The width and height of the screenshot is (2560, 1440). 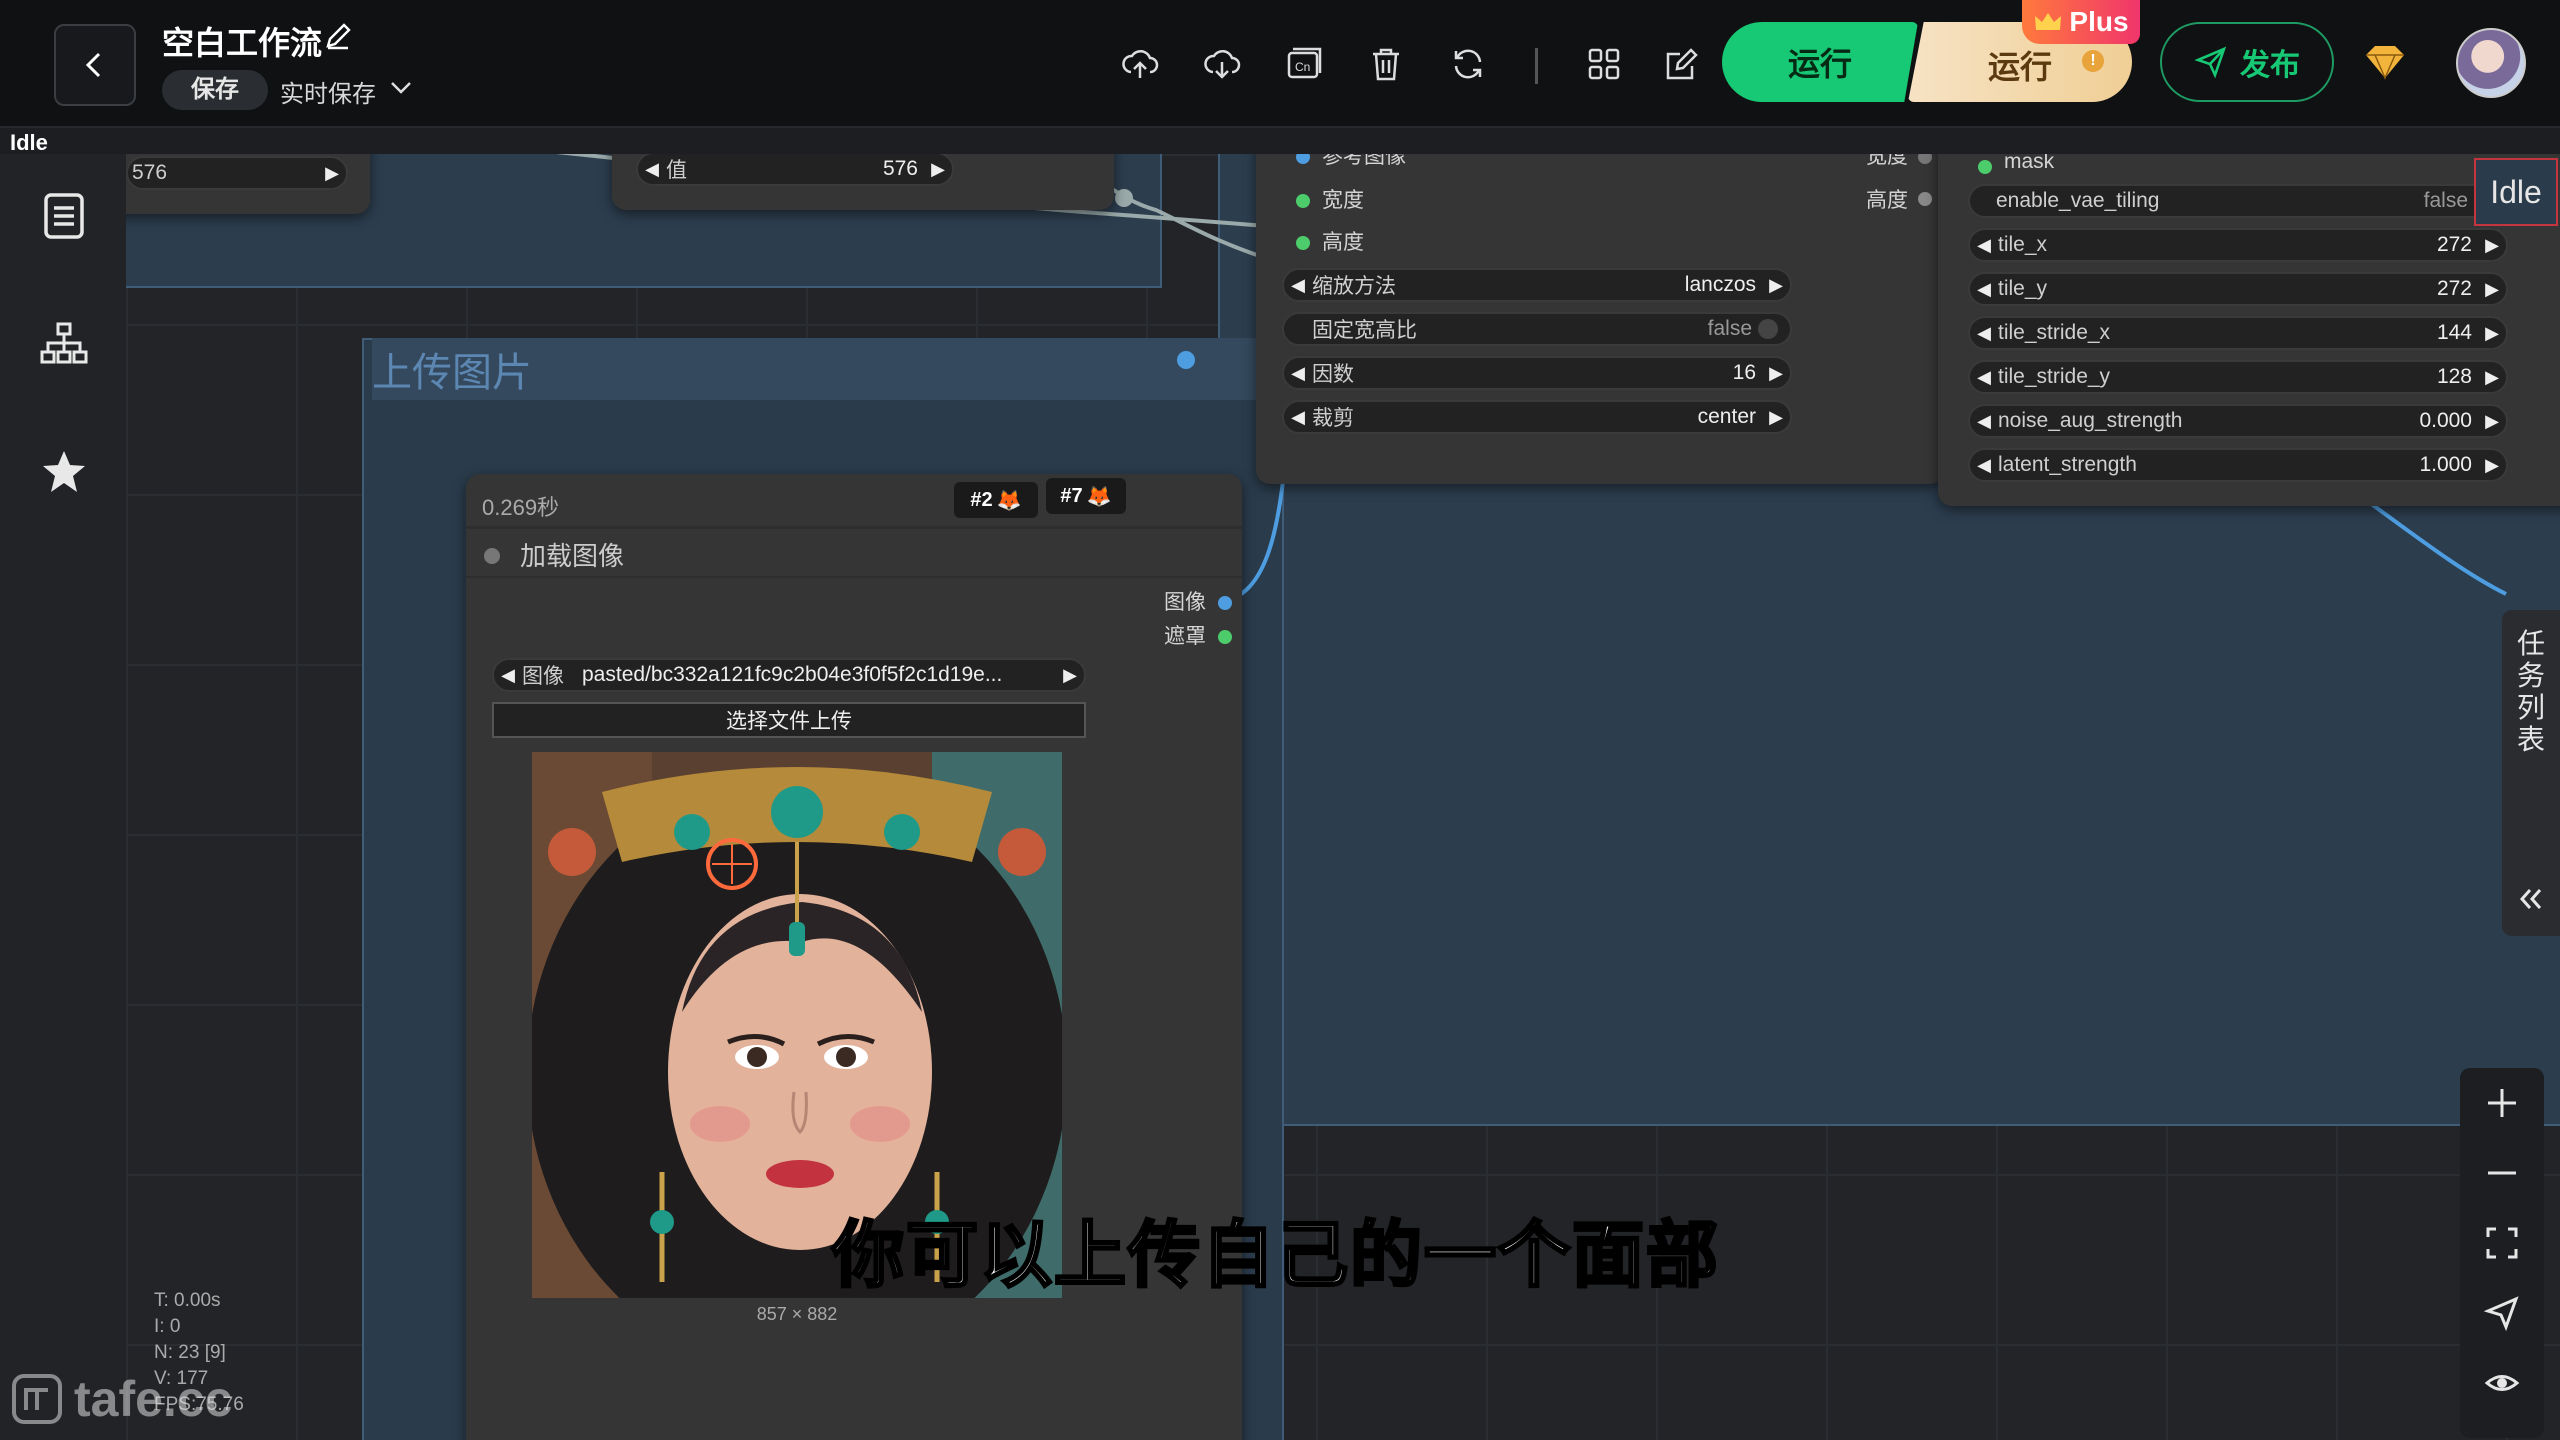 What do you see at coordinates (1820, 62) in the screenshot?
I see `run-button: 运行` at bounding box center [1820, 62].